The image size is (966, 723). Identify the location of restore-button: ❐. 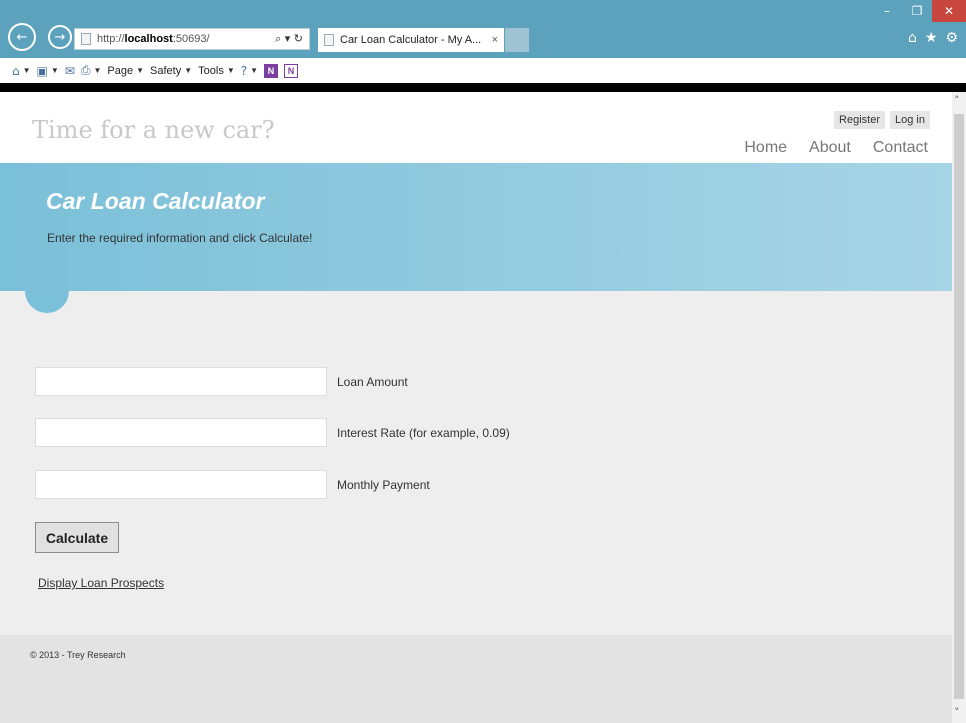
(917, 11).